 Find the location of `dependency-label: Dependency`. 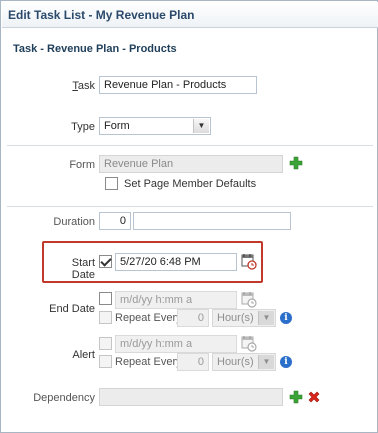

dependency-label: Dependency is located at coordinates (64, 398).